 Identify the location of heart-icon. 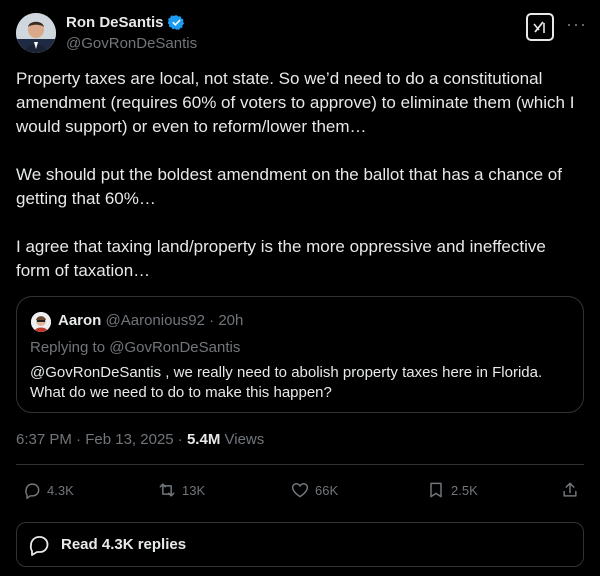
(300, 490).